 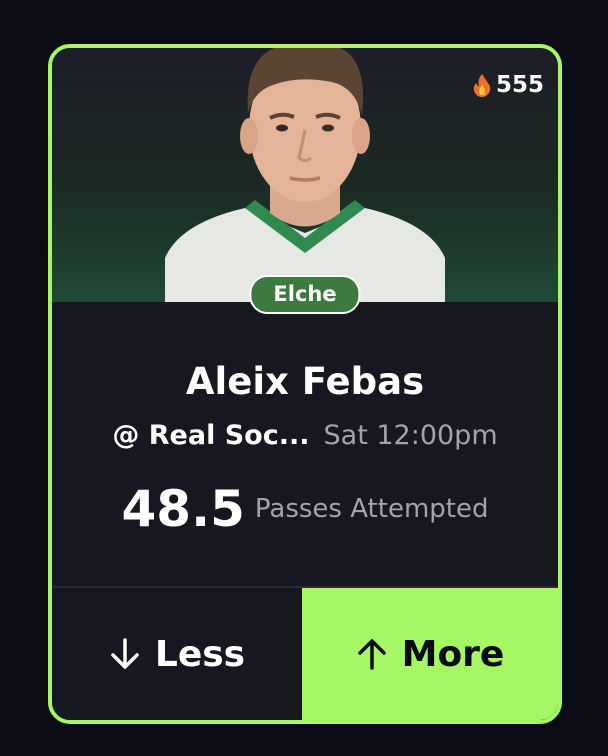 I want to click on more-button: More, so click(x=430, y=654).